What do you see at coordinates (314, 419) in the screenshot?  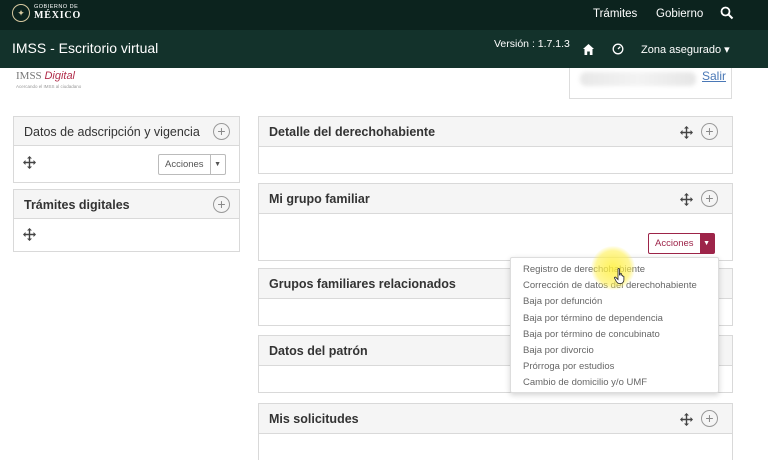 I see `panel-title: Mis solicitudes` at bounding box center [314, 419].